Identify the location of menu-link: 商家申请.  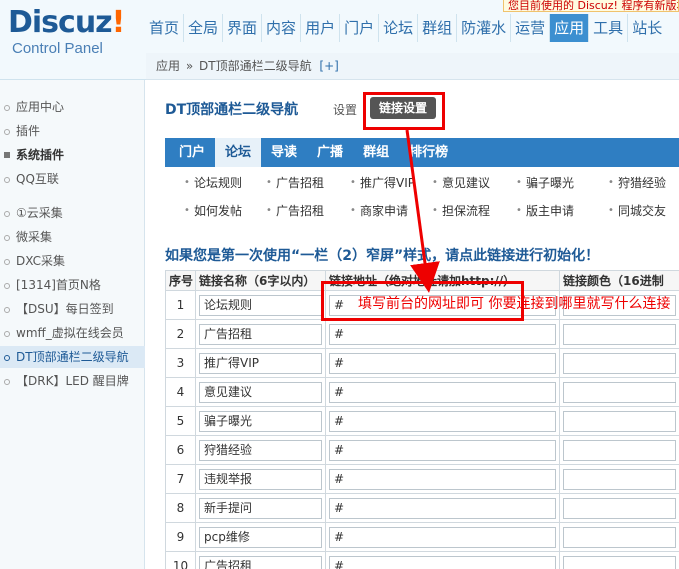
(379, 211).